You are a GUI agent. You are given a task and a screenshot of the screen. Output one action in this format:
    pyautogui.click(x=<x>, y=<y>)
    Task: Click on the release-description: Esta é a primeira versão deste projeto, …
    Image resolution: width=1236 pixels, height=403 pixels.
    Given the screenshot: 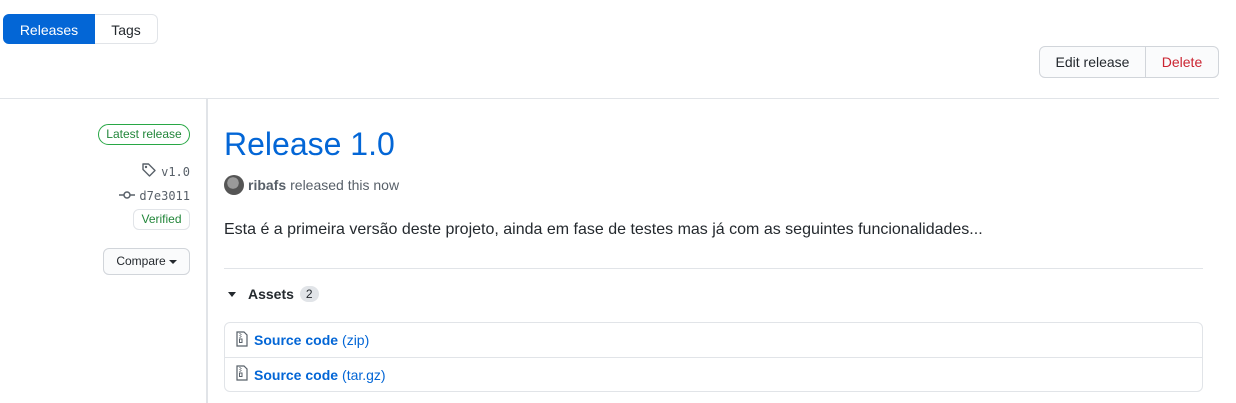 What is the action you would take?
    pyautogui.click(x=603, y=229)
    